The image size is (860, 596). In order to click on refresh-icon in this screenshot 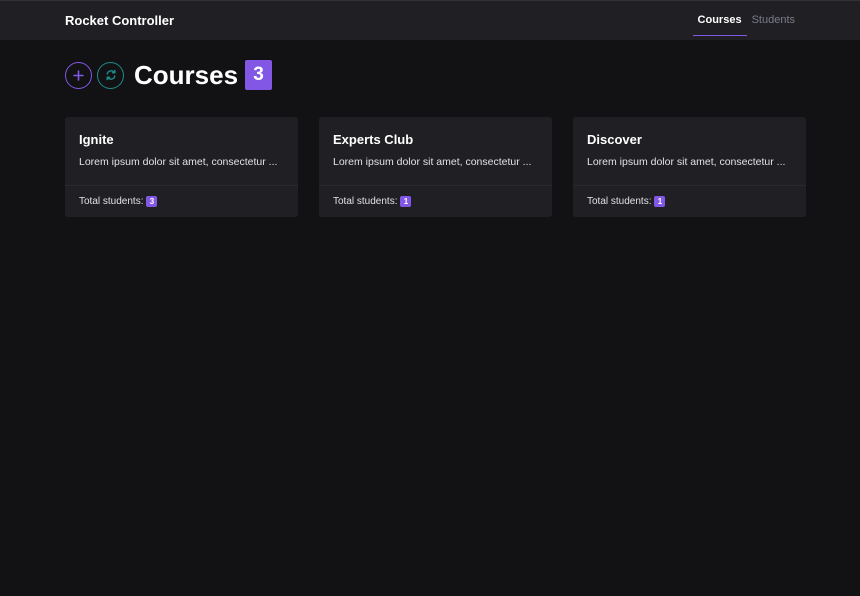, I will do `click(110, 75)`.